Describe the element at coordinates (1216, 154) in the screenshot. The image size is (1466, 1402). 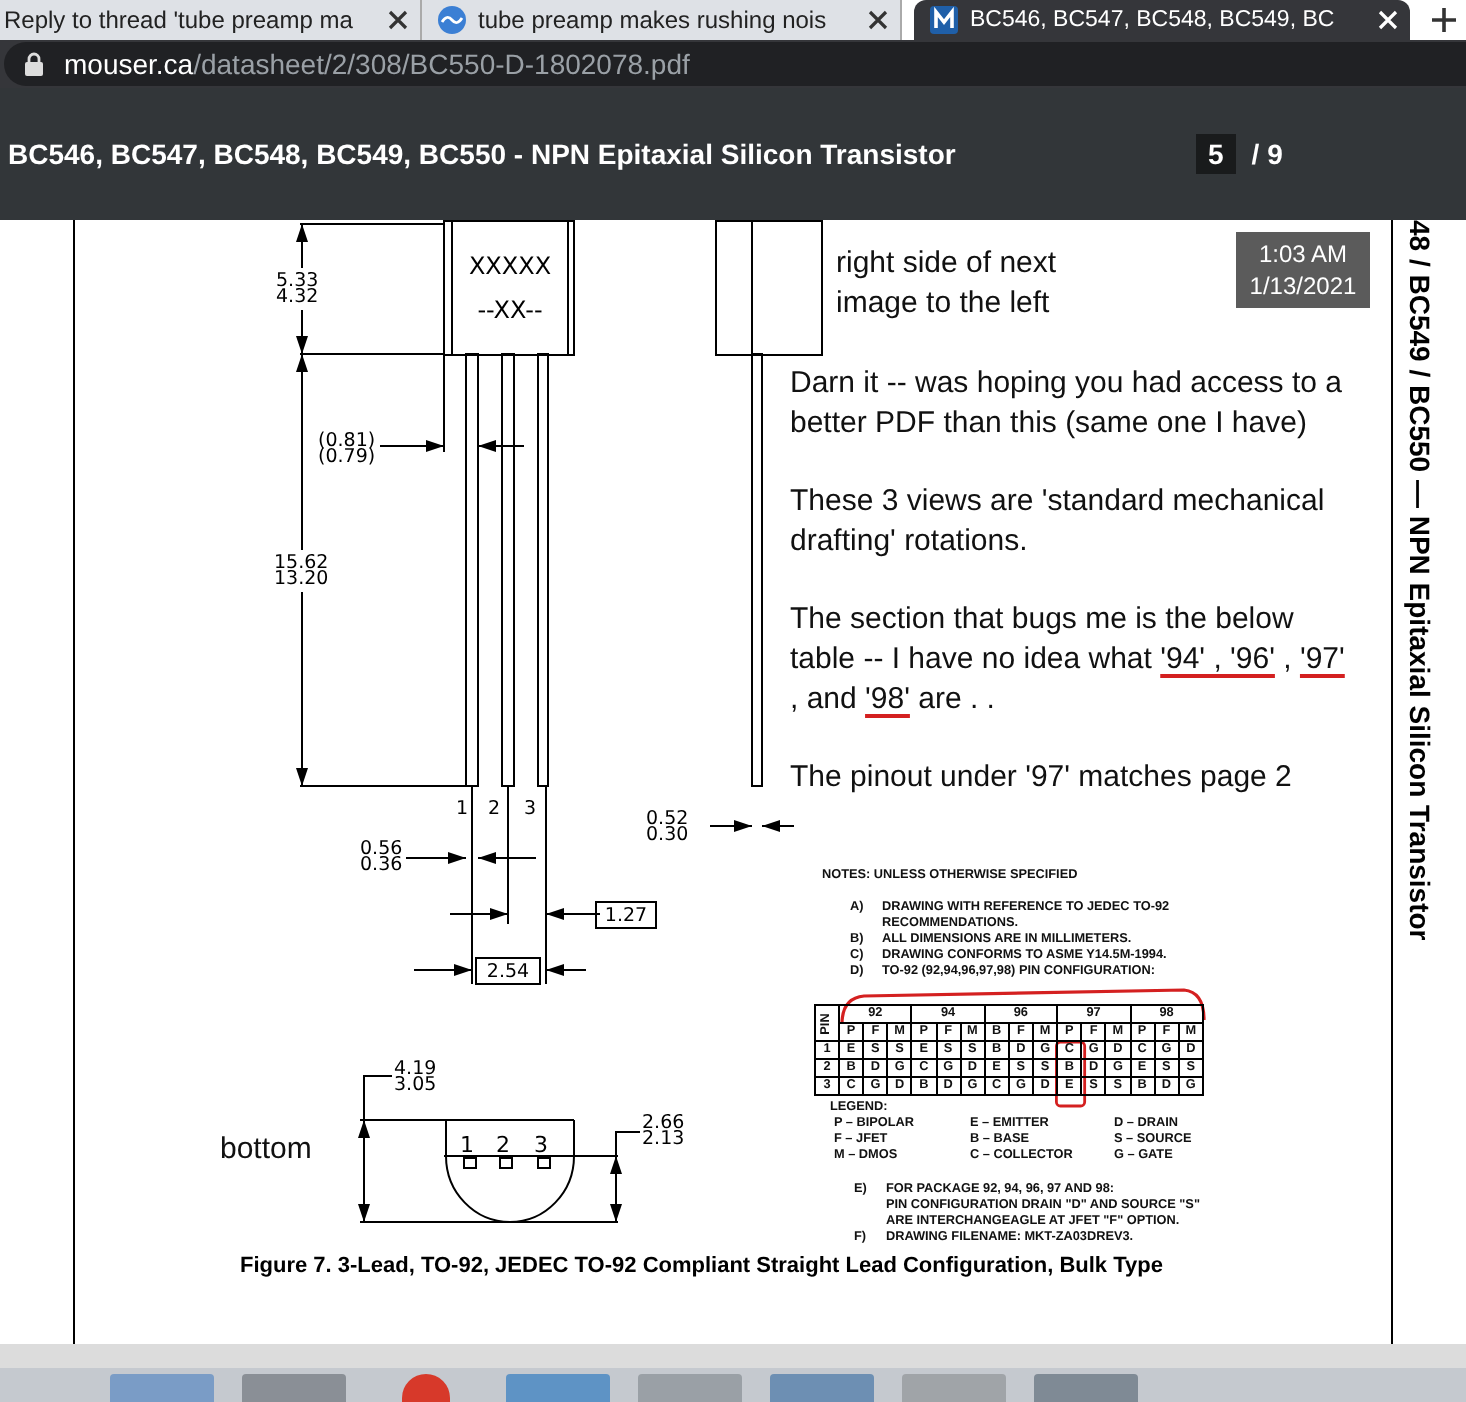
I see `page-number-field: 5` at that location.